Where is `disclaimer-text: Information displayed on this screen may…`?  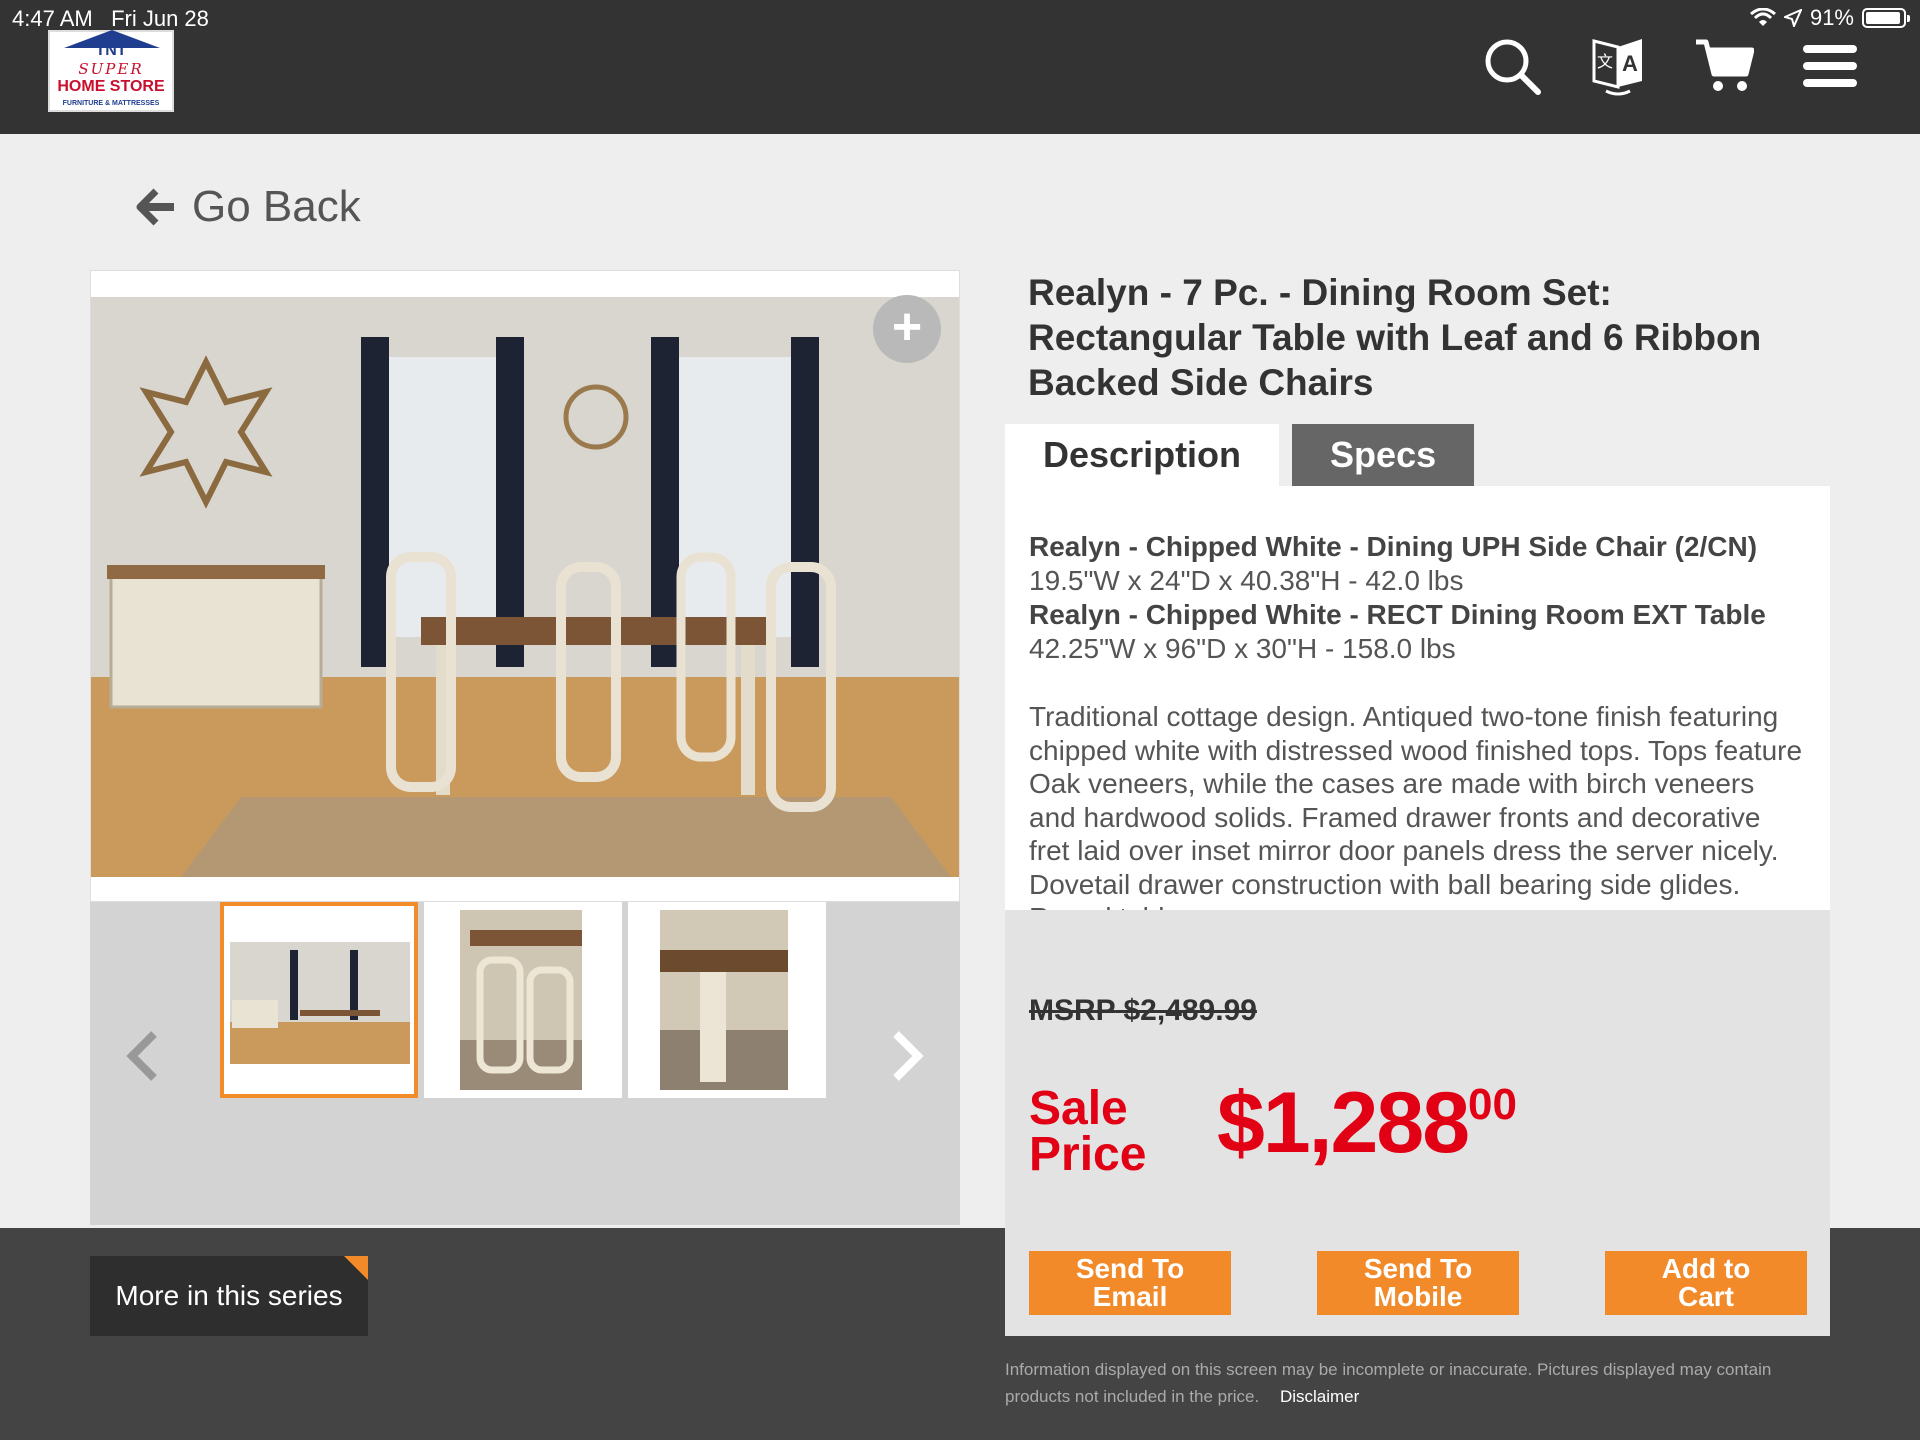 disclaimer-text: Information displayed on this screen may… is located at coordinates (1388, 1383).